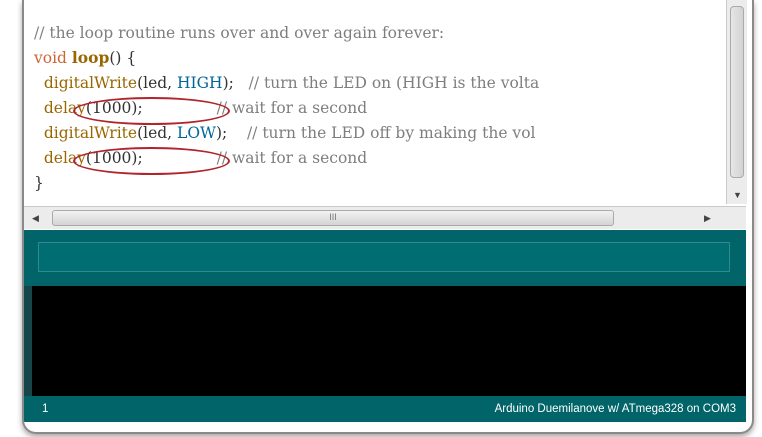 Image resolution: width=762 pixels, height=437 pixels. Describe the element at coordinates (737, 92) in the screenshot. I see `vertical-scroll-thumb` at that location.